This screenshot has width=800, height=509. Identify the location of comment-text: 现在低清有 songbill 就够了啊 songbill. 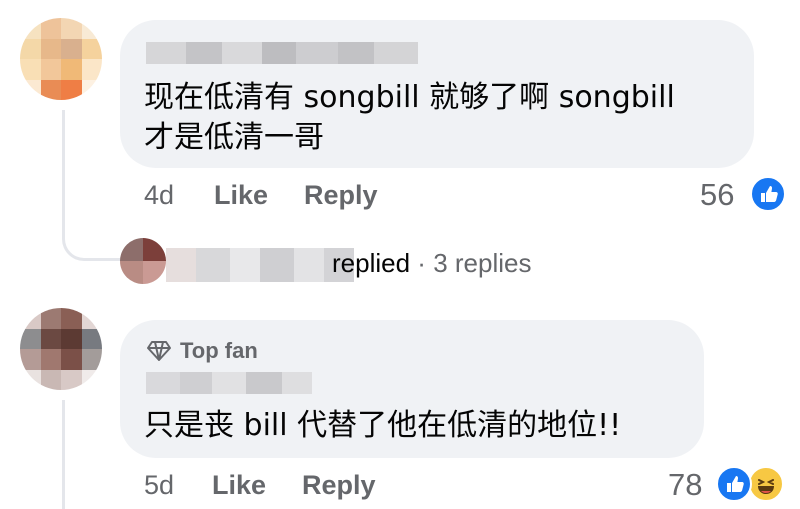
(409, 97).